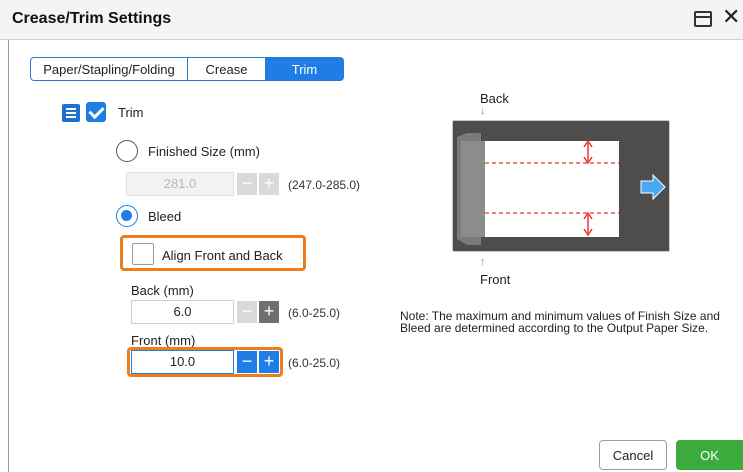 The image size is (743, 472). I want to click on tab-bar: Paper/Stapling/Folding Crease Trim, so click(187, 69).